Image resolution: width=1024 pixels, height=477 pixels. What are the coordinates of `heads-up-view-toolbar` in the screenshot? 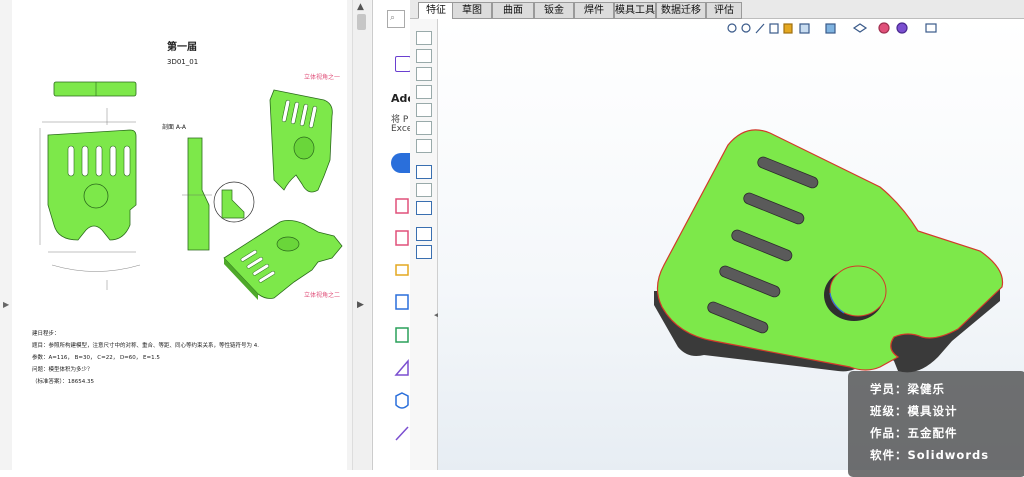 It's located at (846, 32).